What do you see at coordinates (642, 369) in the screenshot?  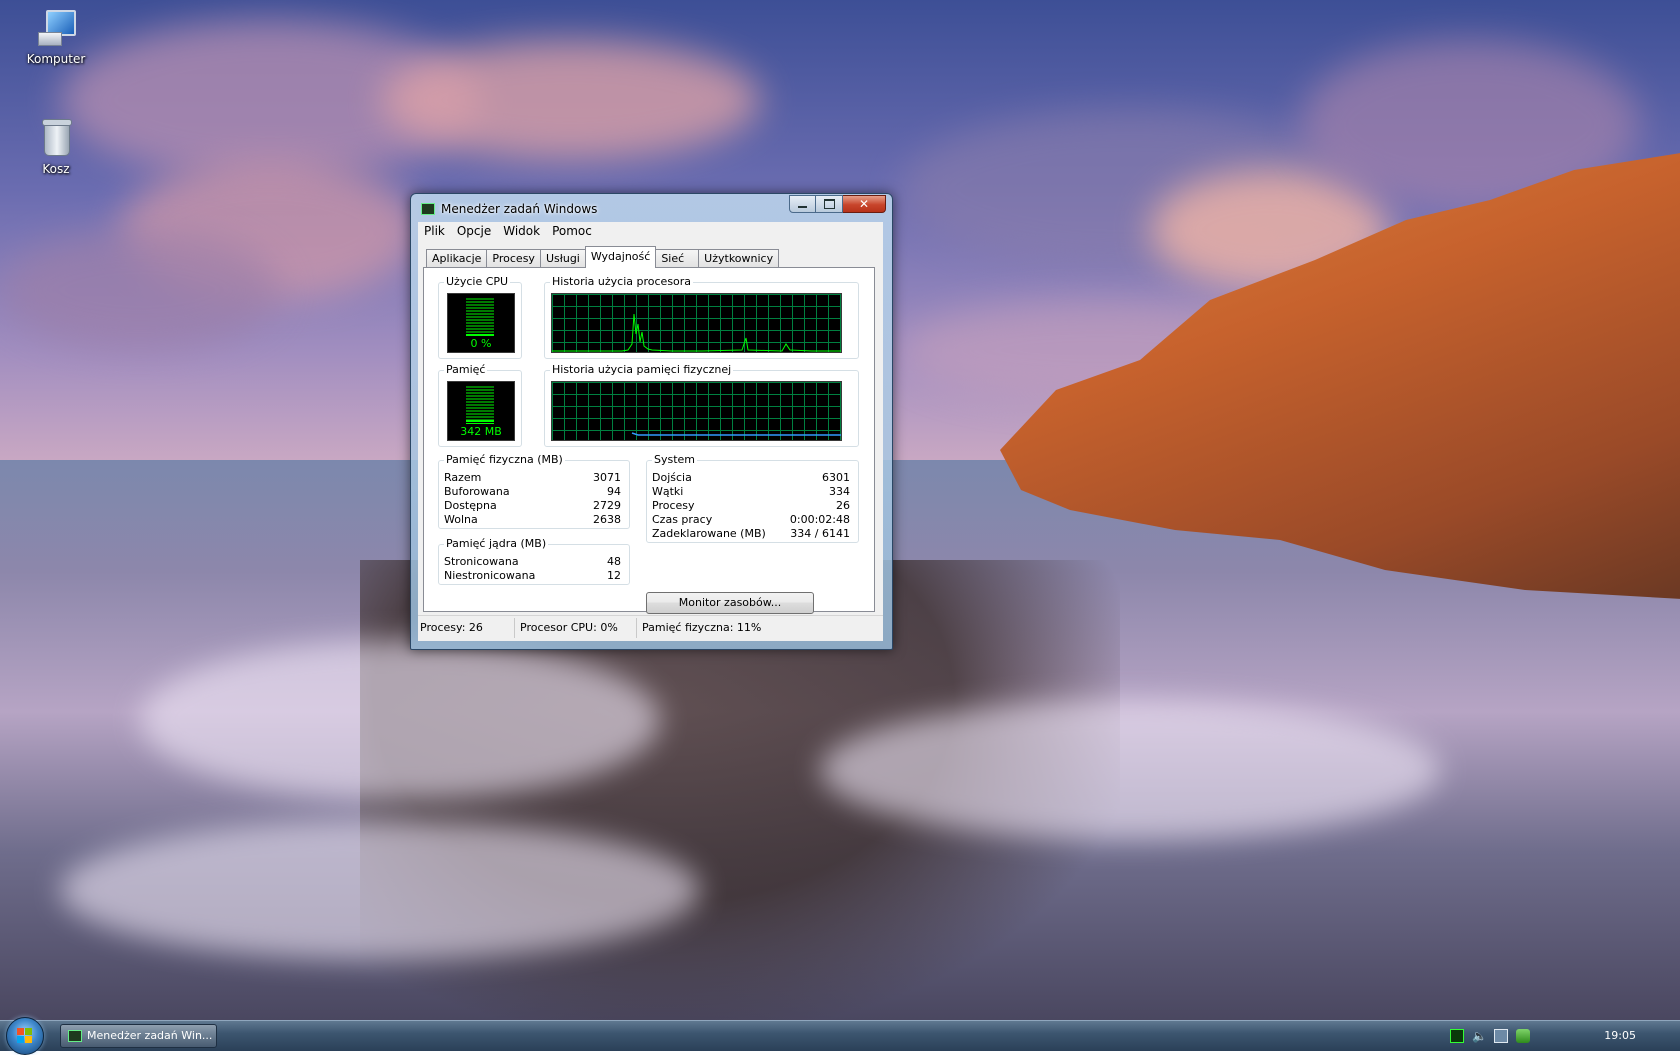 I see `memory-history-label: Historia użycia pamięci fizycznej` at bounding box center [642, 369].